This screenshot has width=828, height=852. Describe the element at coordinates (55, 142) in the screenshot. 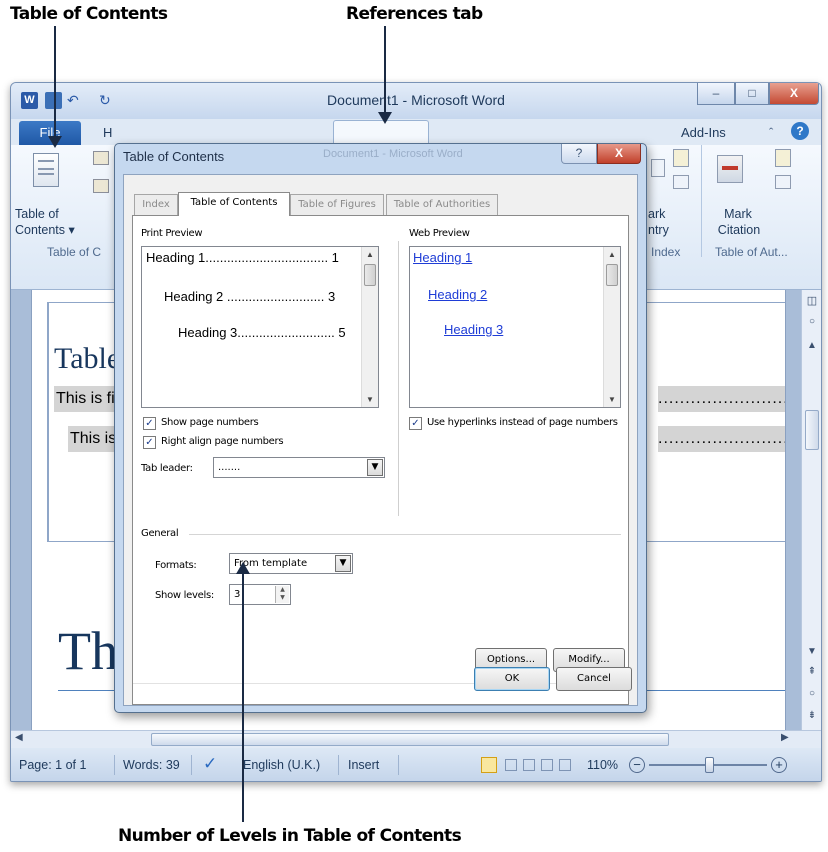

I see `arrowhead-toc` at that location.